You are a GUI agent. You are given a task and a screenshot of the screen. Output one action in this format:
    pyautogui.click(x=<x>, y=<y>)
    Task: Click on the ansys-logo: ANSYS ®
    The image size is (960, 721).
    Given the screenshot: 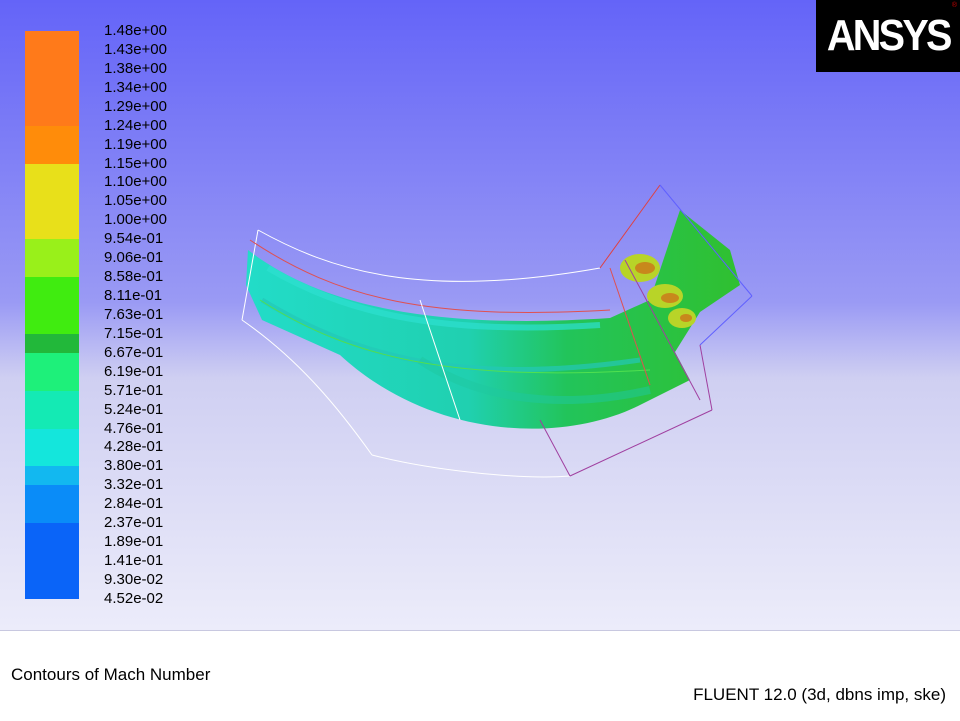 What is the action you would take?
    pyautogui.click(x=888, y=36)
    